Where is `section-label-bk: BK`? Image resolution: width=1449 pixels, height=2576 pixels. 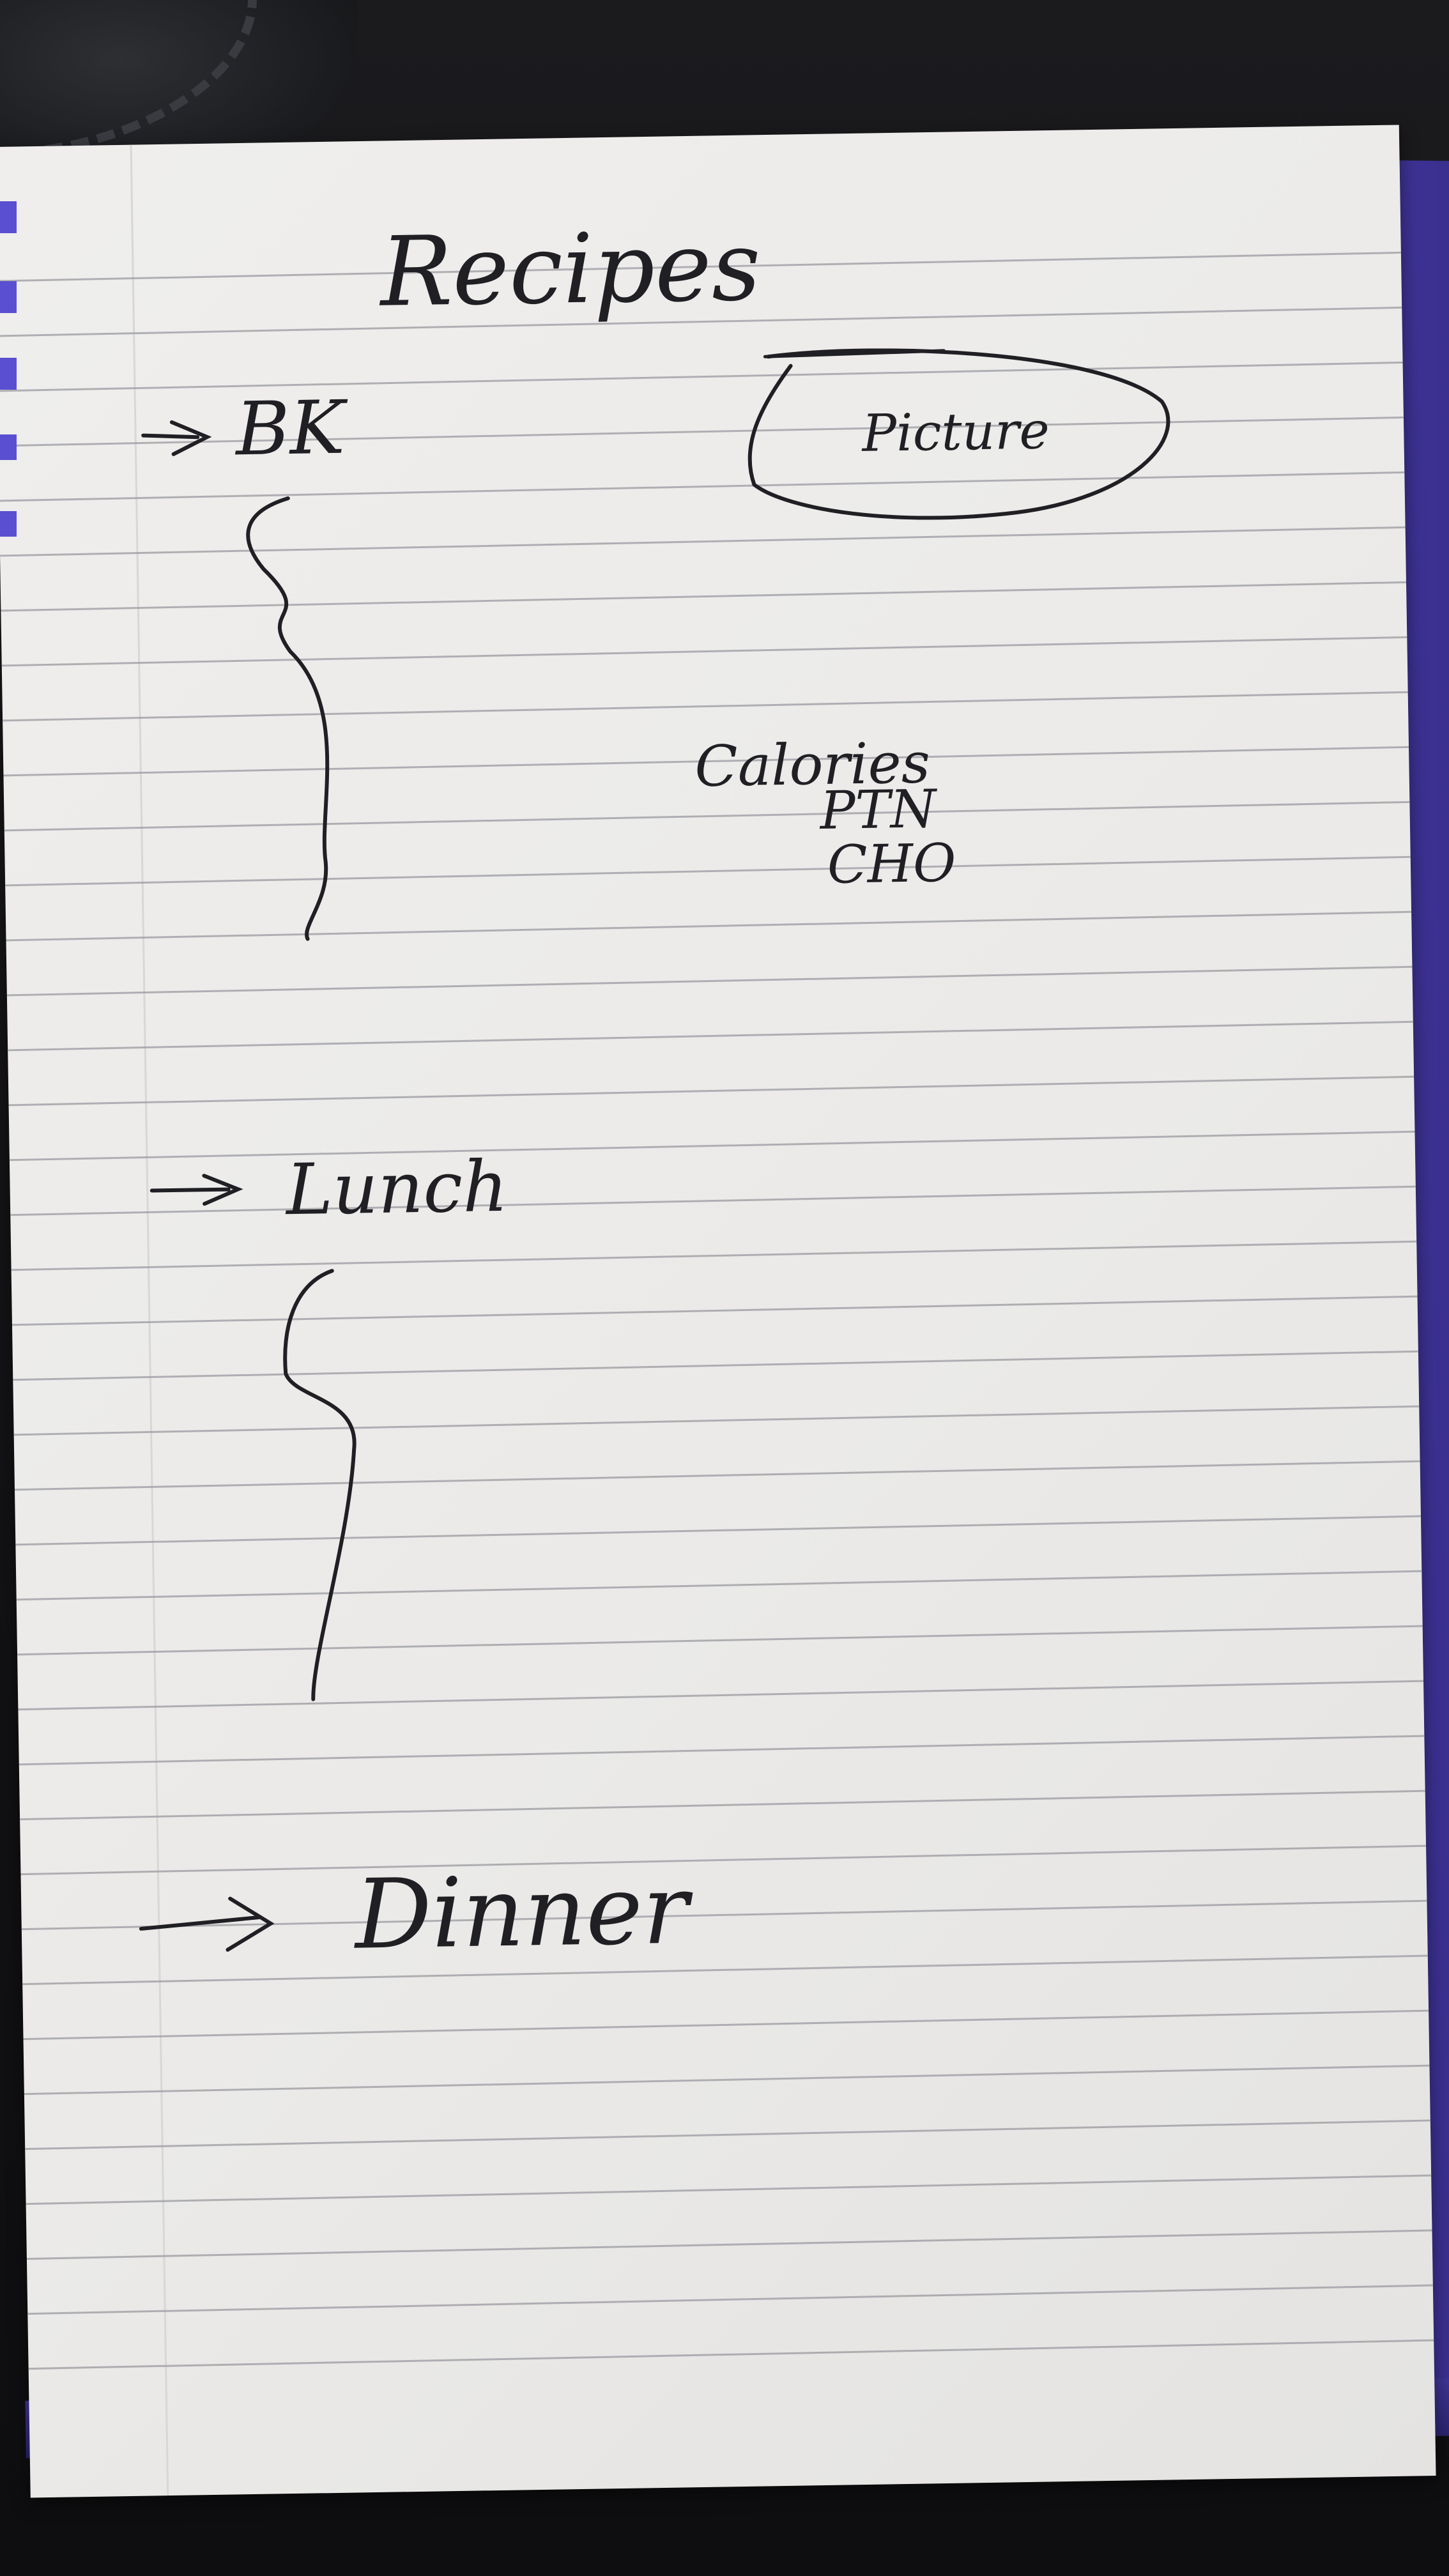 section-label-bk: BK is located at coordinates (291, 429).